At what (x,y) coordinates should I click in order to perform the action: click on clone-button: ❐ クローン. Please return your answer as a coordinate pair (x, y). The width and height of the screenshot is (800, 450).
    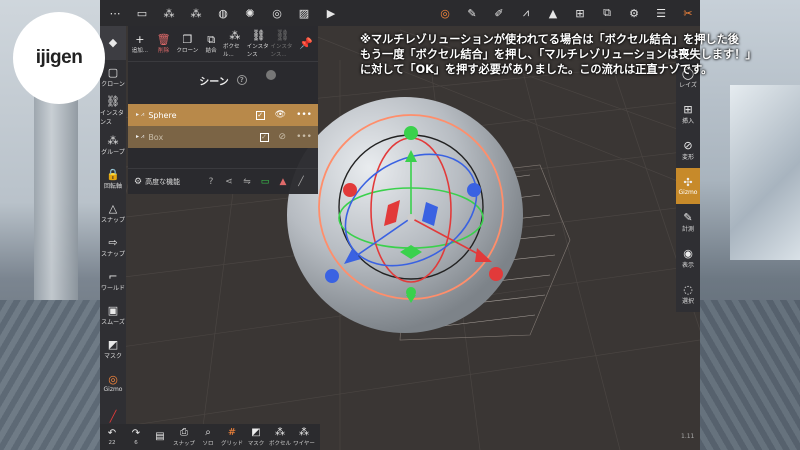
    Looking at the image, I should click on (188, 43).